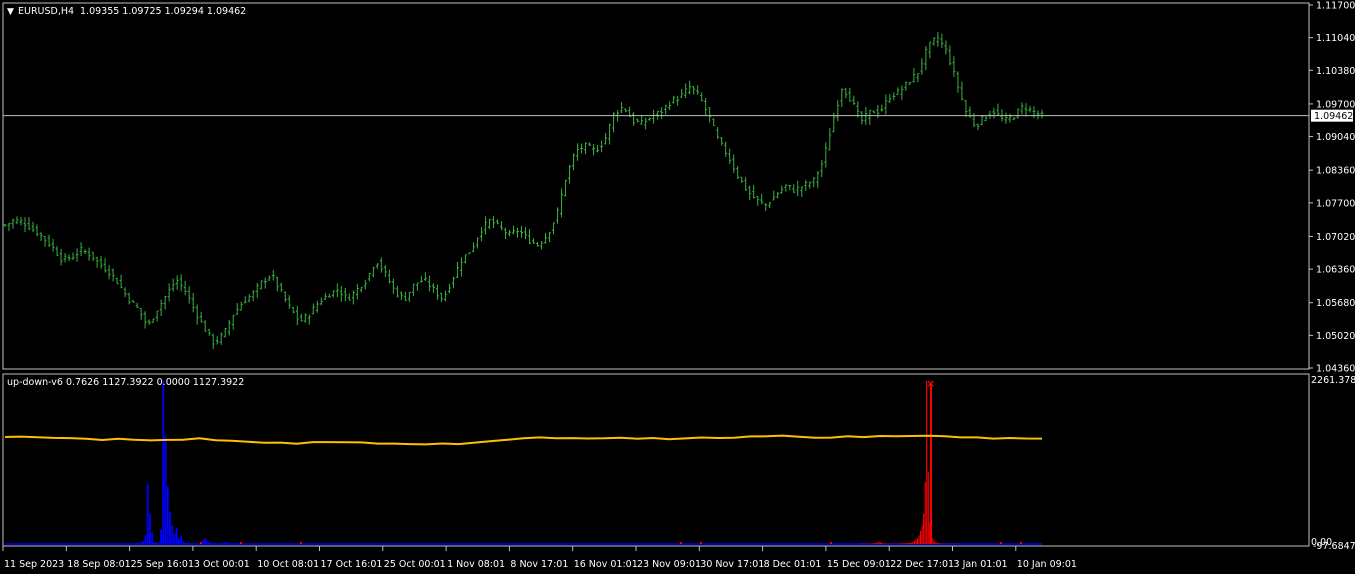 This screenshot has width=1355, height=574. I want to click on time-tick-label: 18 Sep 08:01, so click(98, 564).